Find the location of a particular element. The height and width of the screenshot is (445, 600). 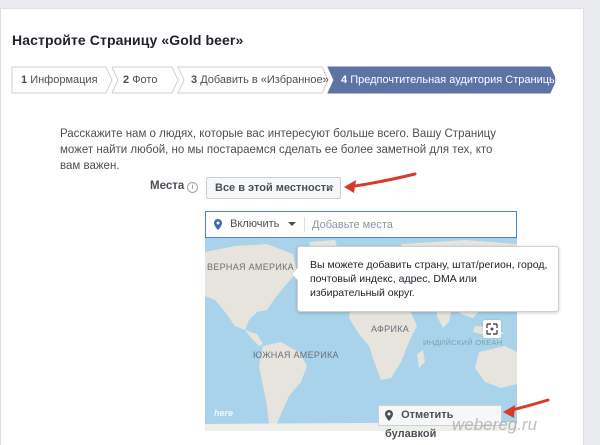

location-search-box: Включить is located at coordinates (361, 224).